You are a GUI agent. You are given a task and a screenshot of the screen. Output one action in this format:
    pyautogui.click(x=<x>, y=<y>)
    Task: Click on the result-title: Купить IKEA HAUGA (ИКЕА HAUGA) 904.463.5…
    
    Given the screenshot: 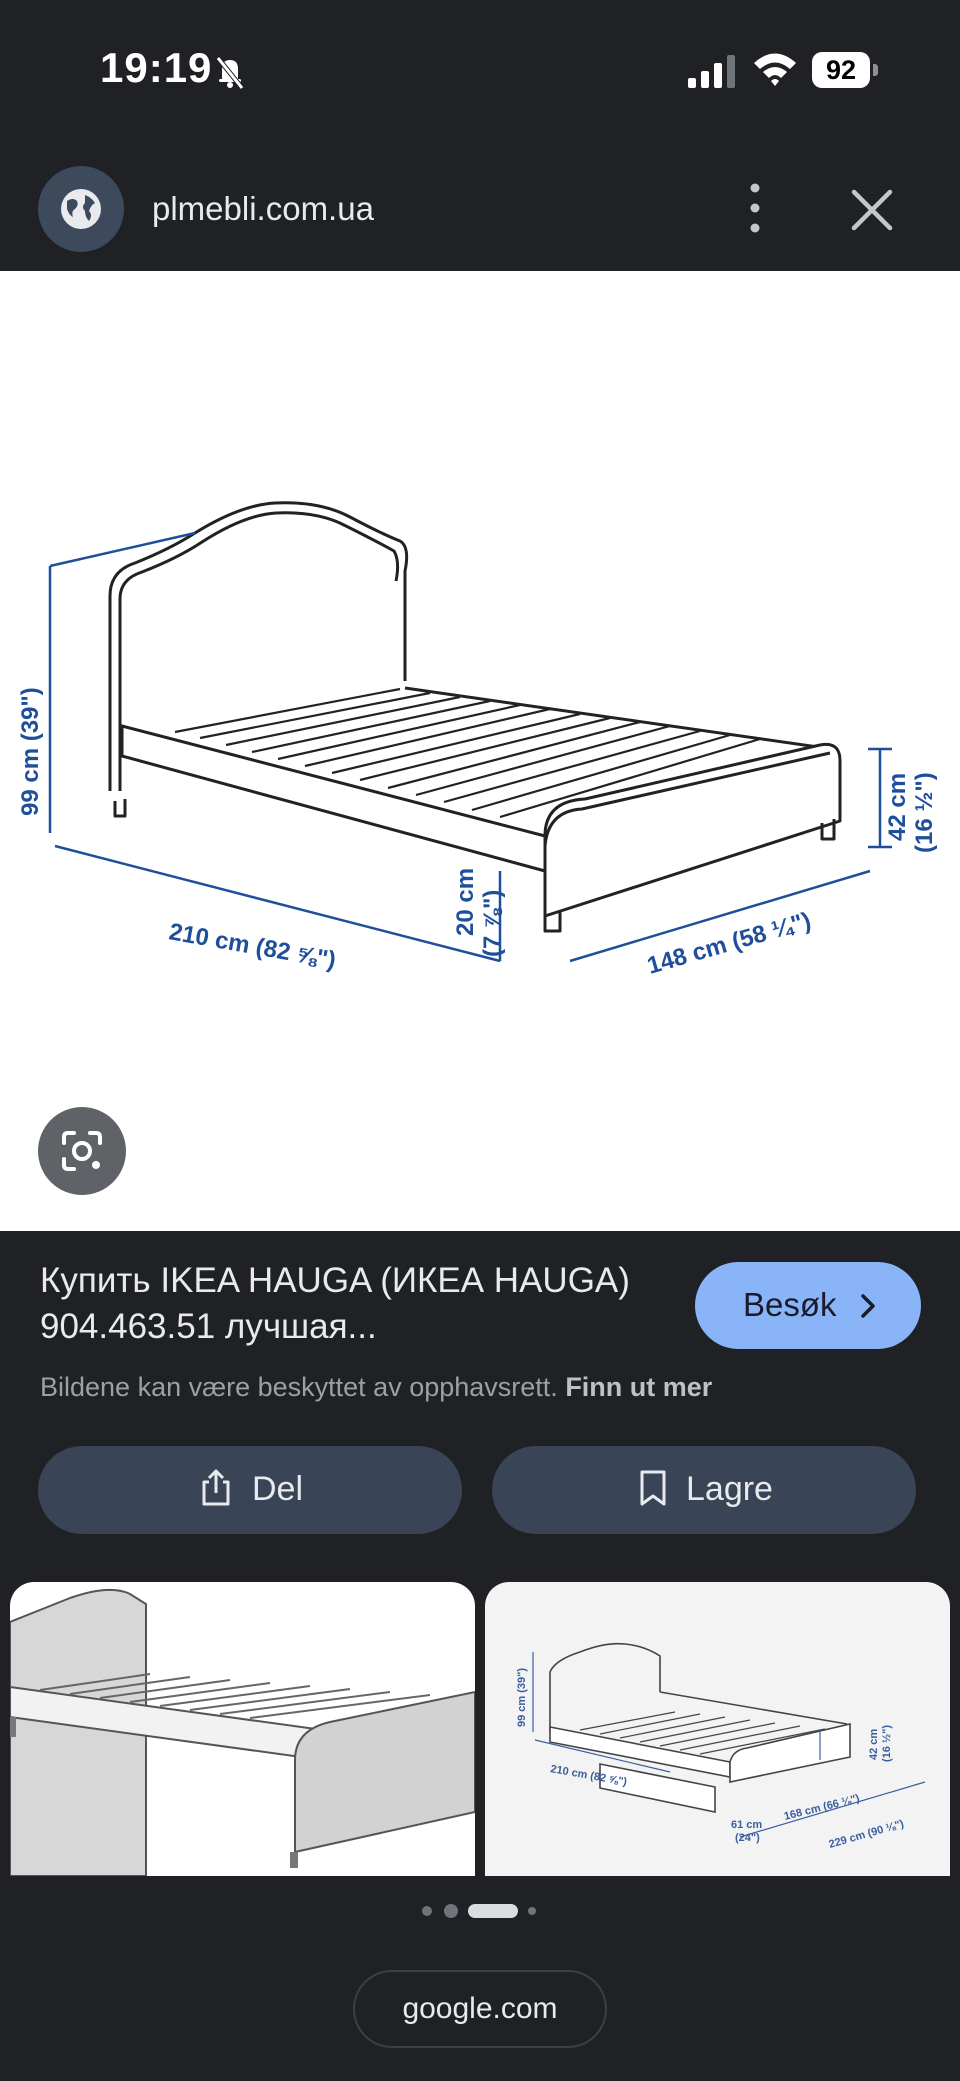 What is the action you would take?
    pyautogui.click(x=360, y=1304)
    